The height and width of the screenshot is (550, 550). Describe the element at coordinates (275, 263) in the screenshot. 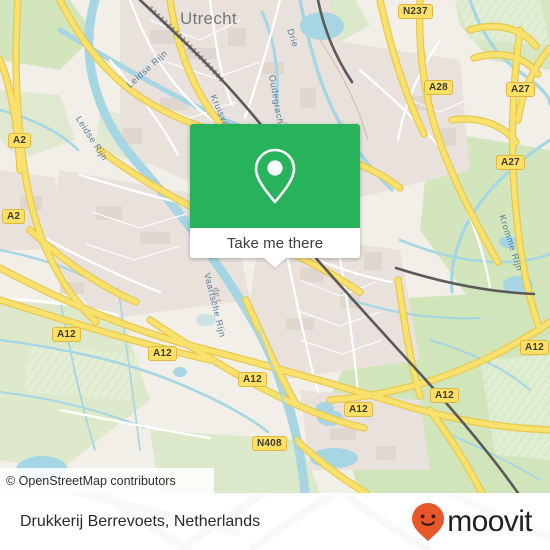

I see `callout-pointer-tail` at that location.